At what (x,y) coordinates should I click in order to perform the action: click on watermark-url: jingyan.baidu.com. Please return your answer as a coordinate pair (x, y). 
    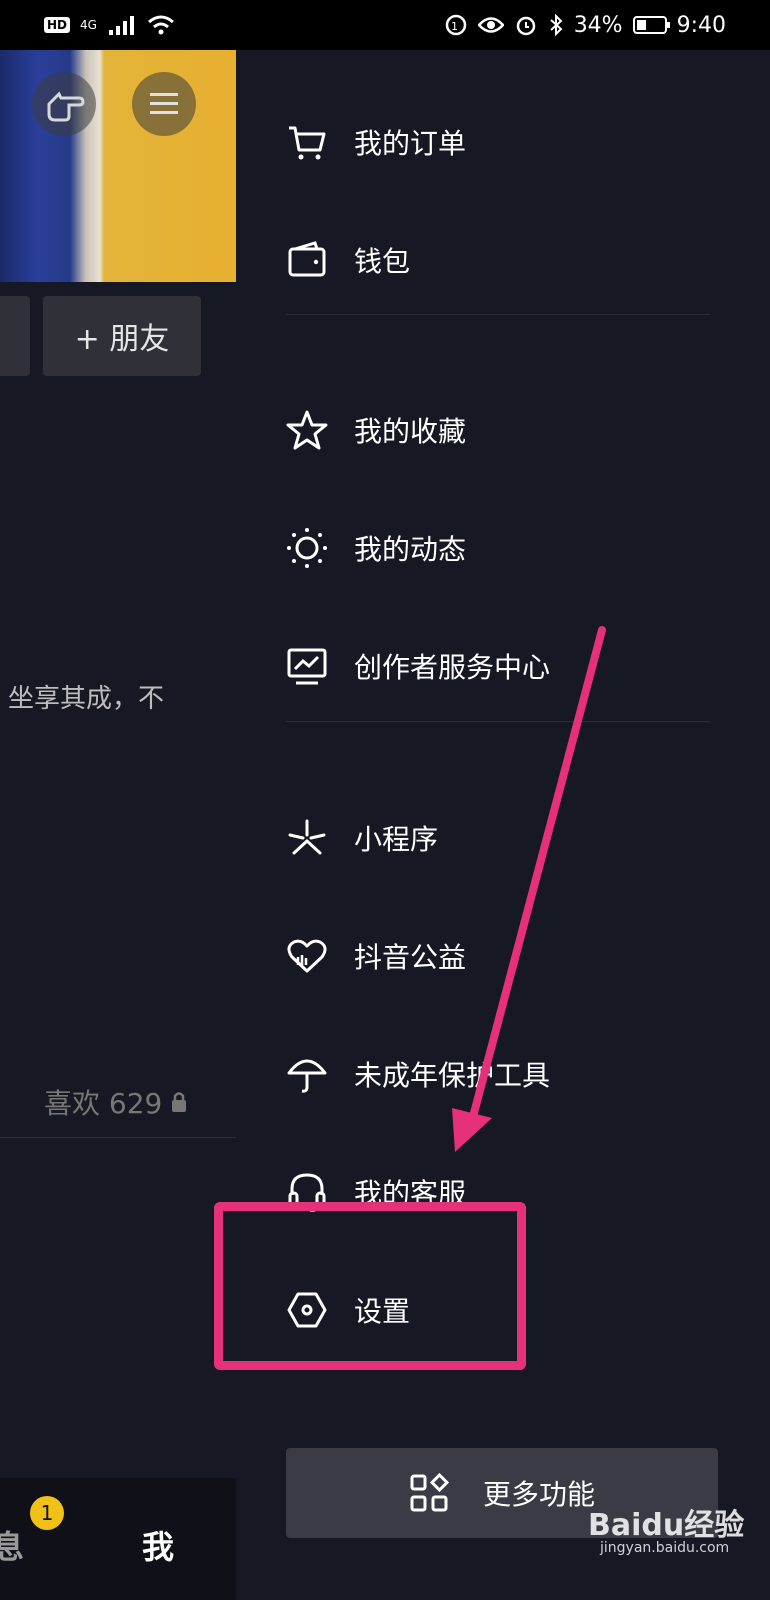
    Looking at the image, I should click on (665, 1548).